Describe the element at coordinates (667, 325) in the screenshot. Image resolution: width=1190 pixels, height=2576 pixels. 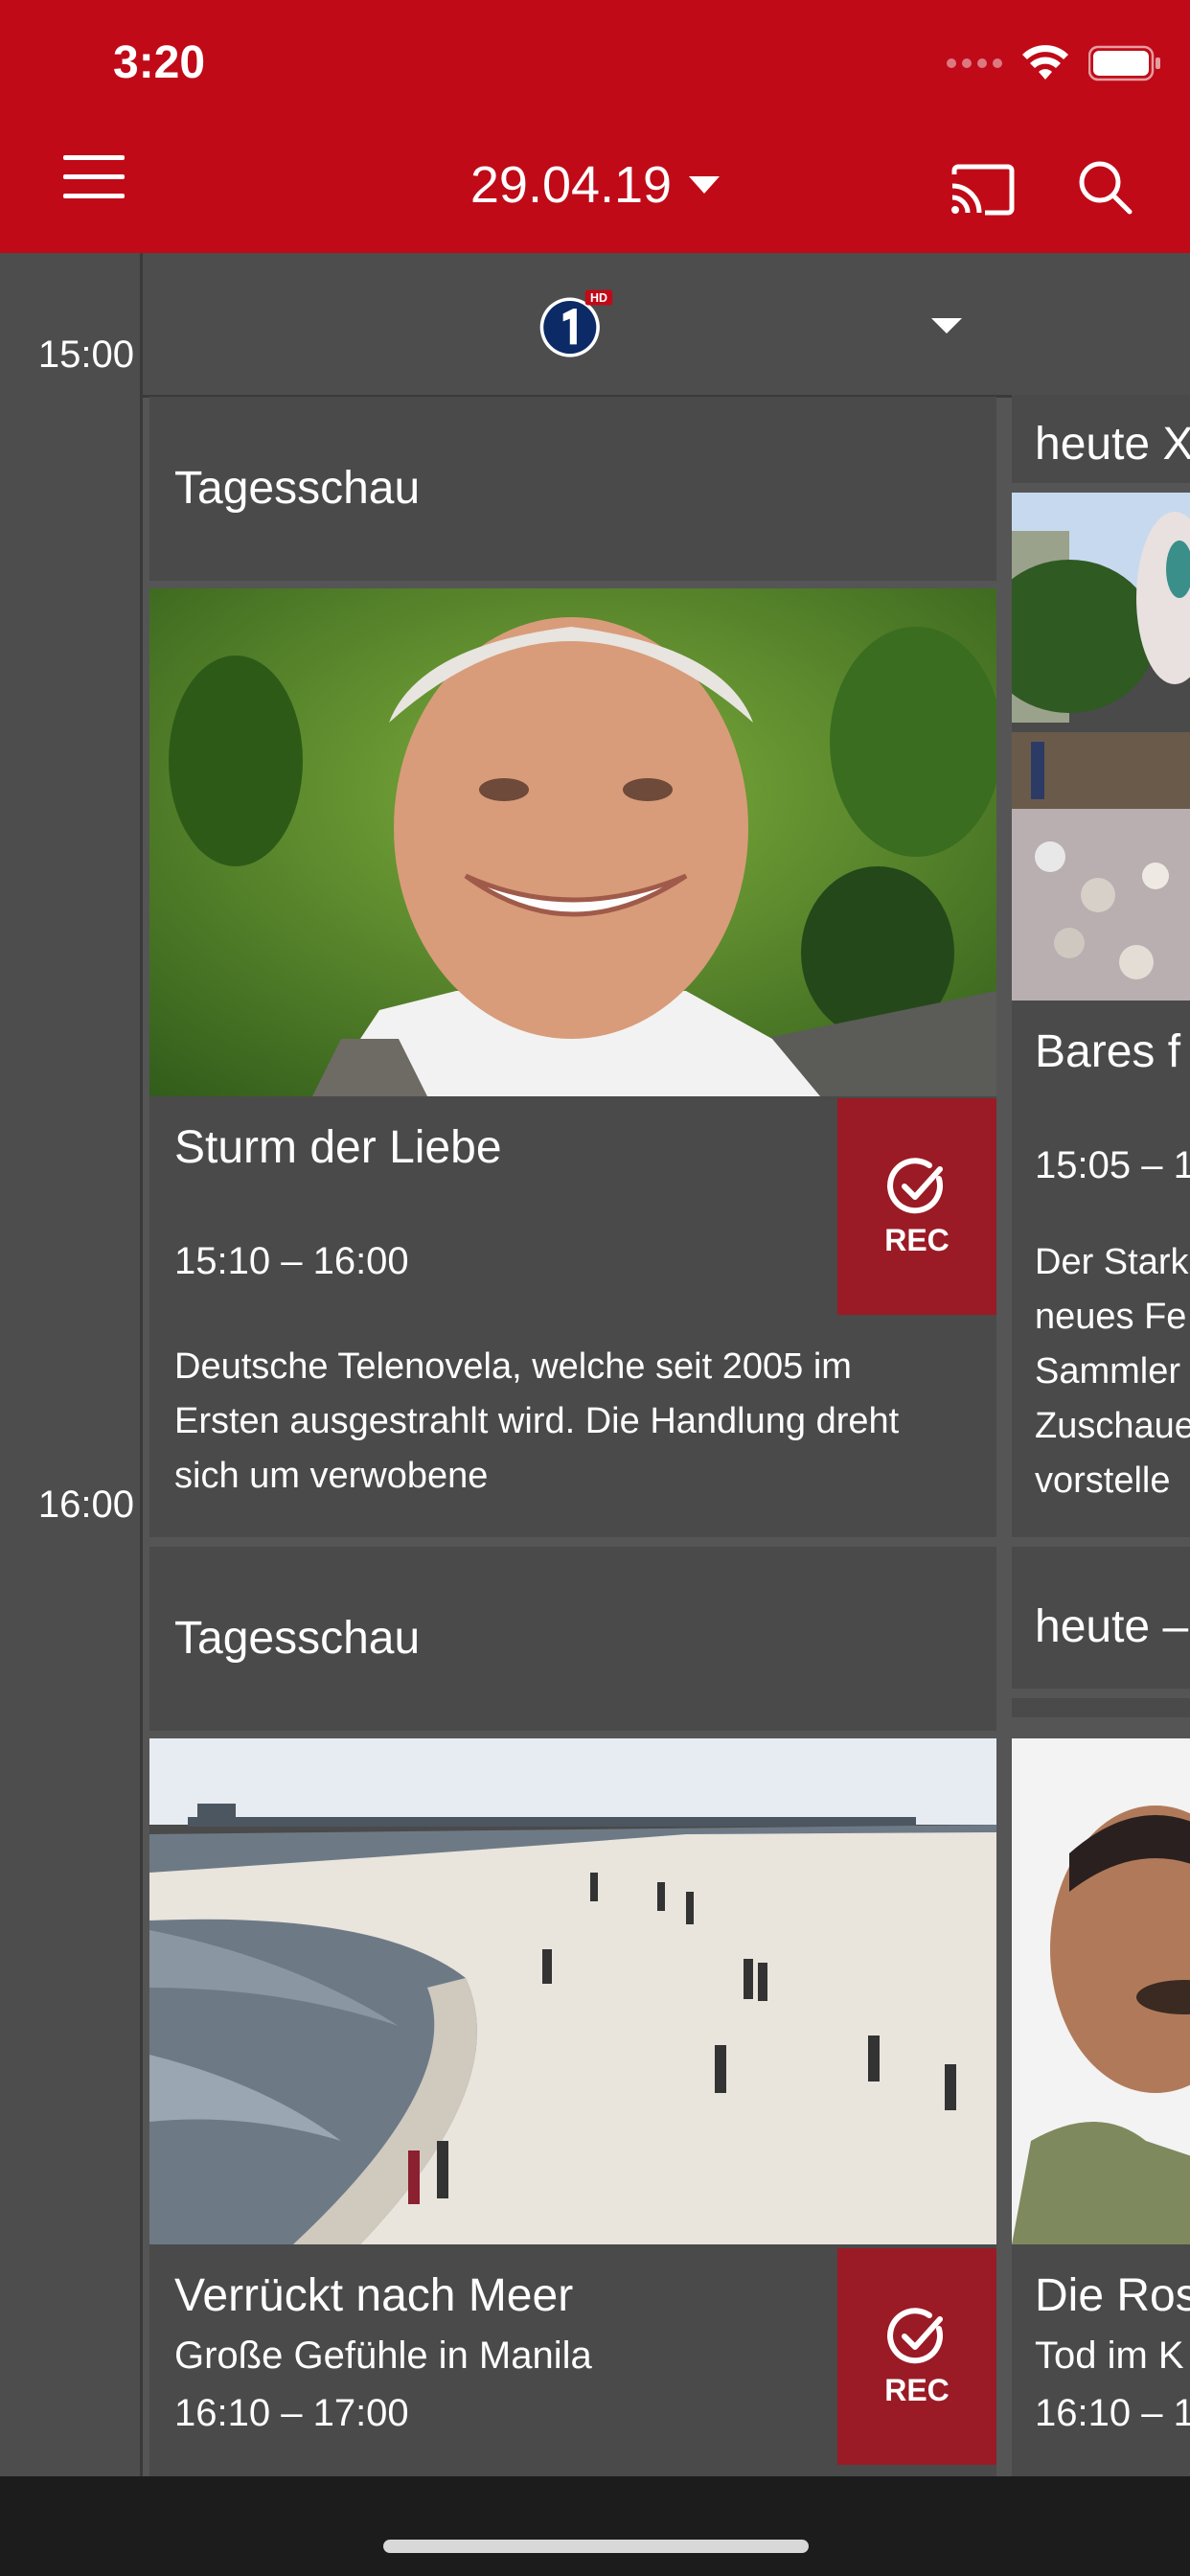
I see `channel-selector: HD` at that location.